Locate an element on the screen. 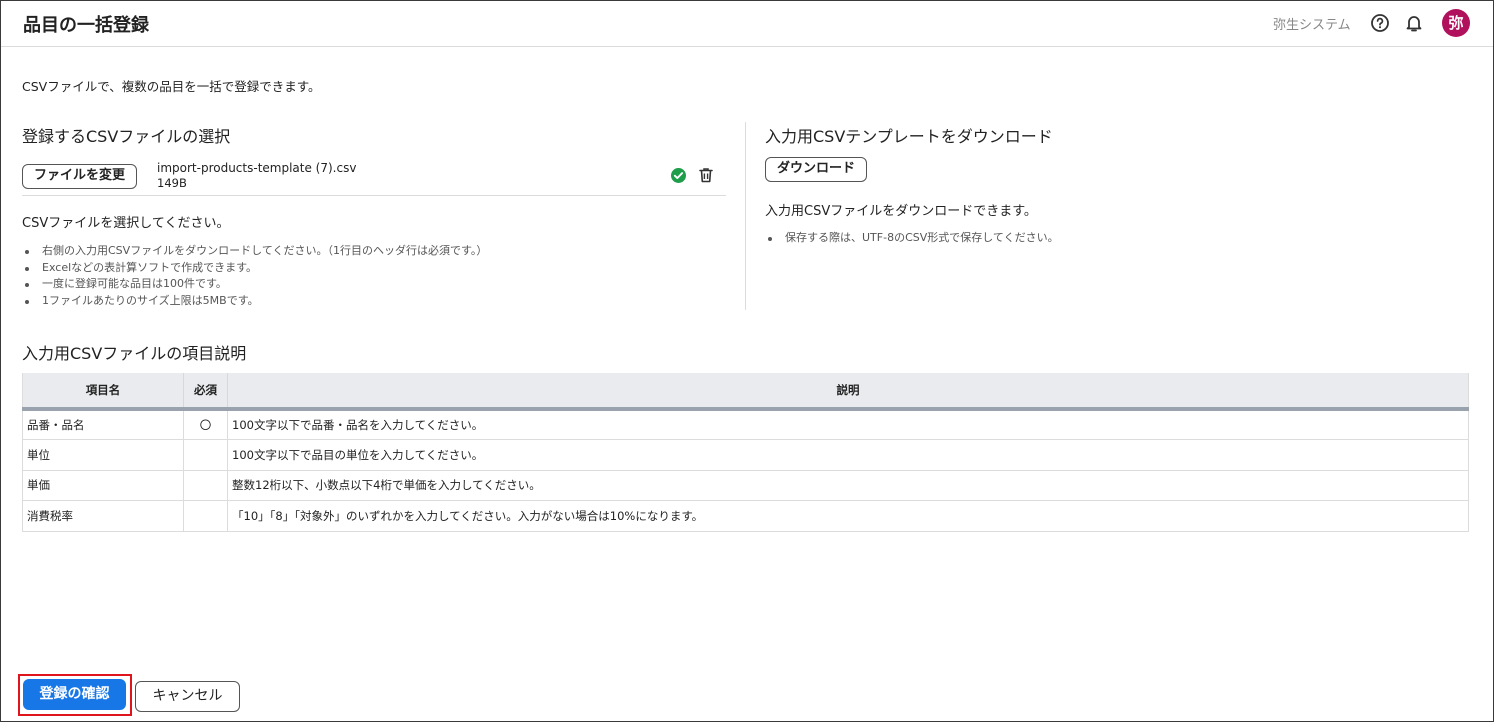 The width and height of the screenshot is (1494, 722). app-header: 品目の一括登録 弥生システム 弥 is located at coordinates (747, 24).